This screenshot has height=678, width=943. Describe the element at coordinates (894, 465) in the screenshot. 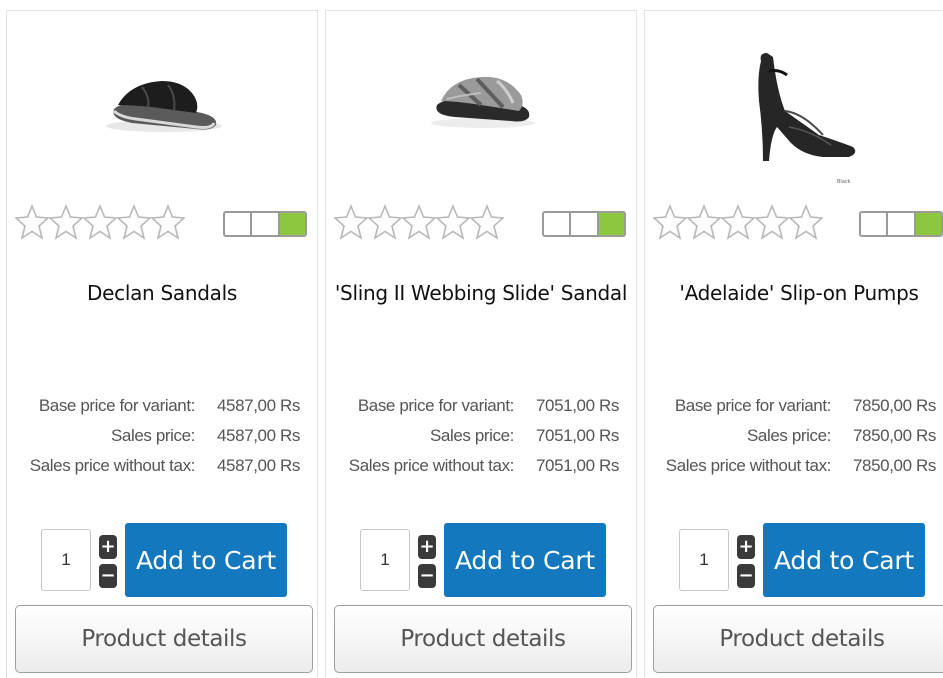

I see `sales-price-no-tax-value: 7850,00 Rs` at that location.